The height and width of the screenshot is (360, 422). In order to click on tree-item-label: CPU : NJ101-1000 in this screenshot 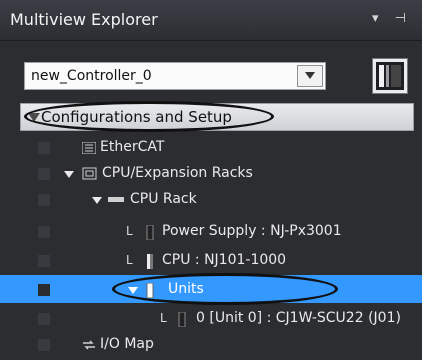, I will do `click(224, 260)`.